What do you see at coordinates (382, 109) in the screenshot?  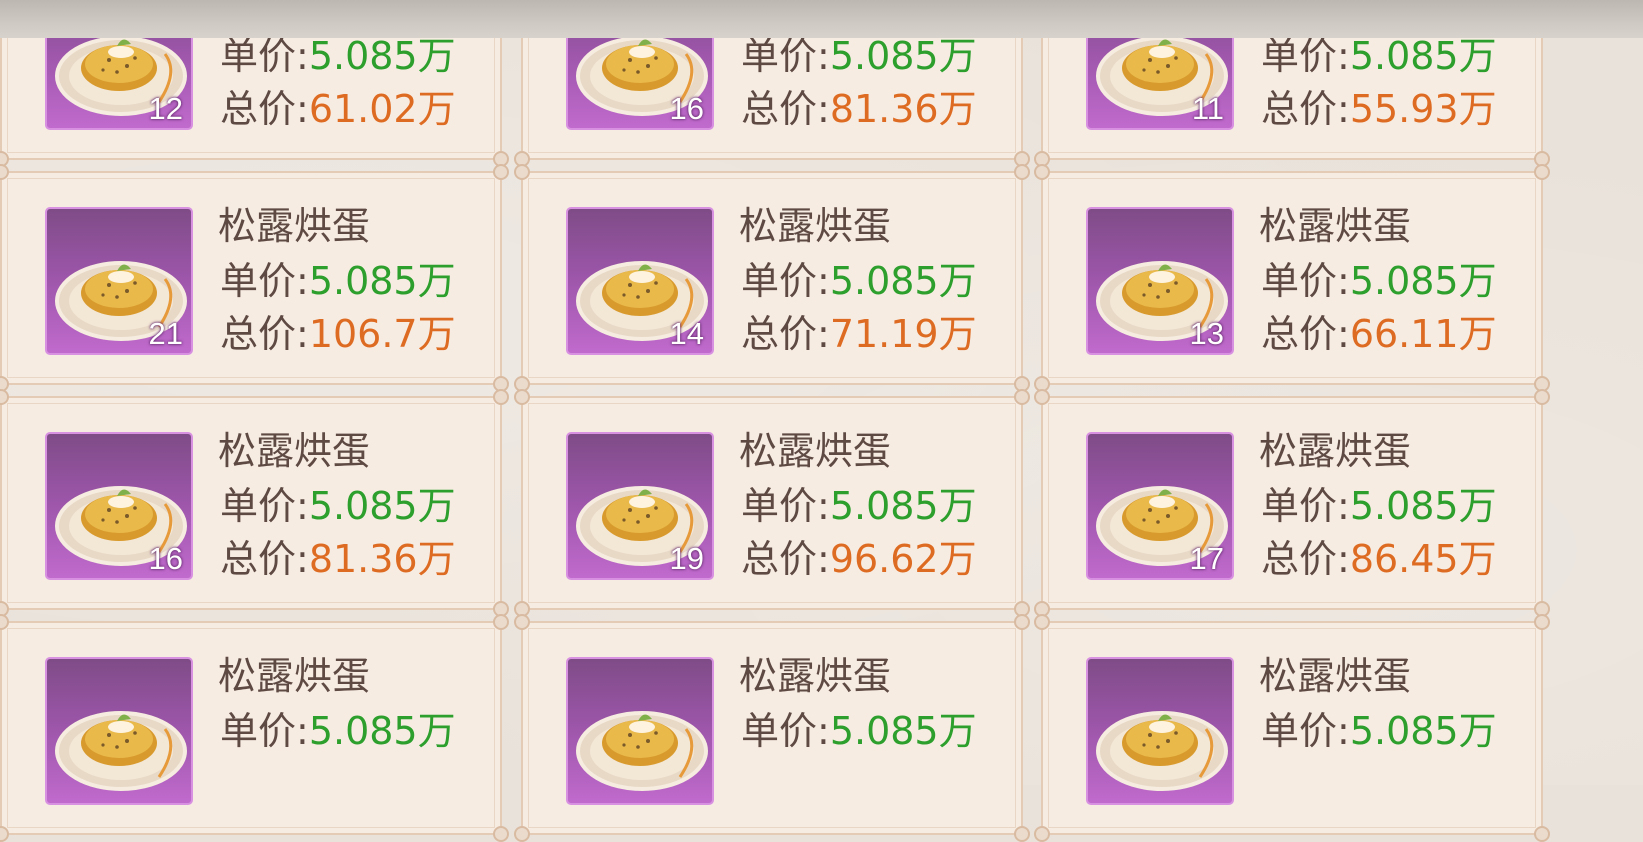 I see `total-price-value: 61.02万` at bounding box center [382, 109].